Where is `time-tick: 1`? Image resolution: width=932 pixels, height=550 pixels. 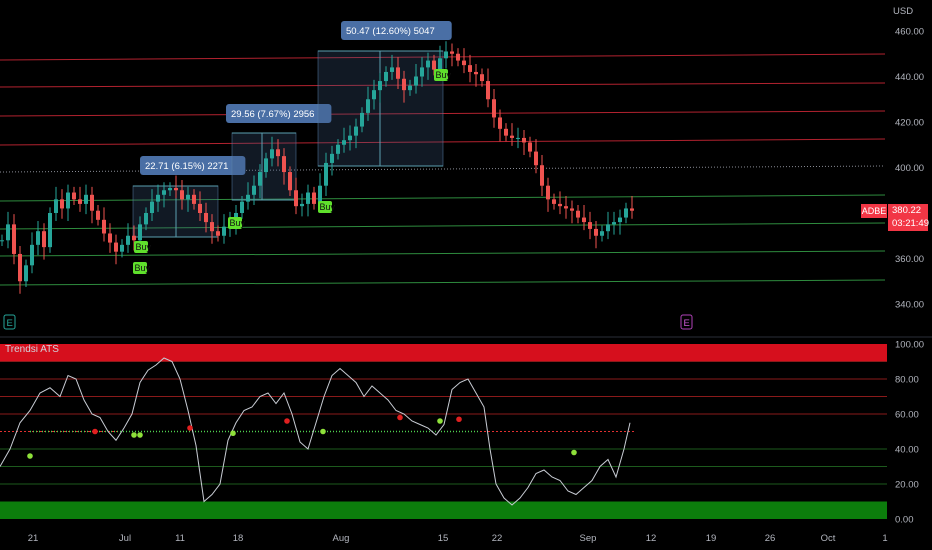
time-tick: 1 is located at coordinates (884, 538).